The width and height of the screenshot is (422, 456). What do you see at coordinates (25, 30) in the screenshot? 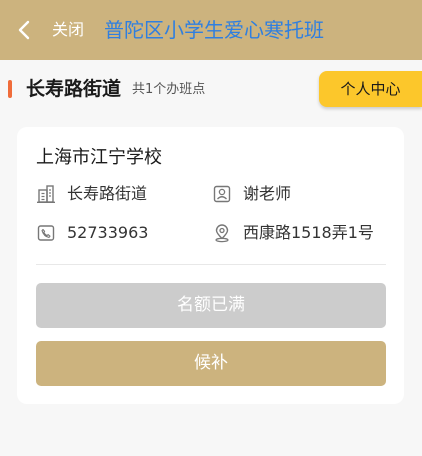
I see `chevron-left-icon` at bounding box center [25, 30].